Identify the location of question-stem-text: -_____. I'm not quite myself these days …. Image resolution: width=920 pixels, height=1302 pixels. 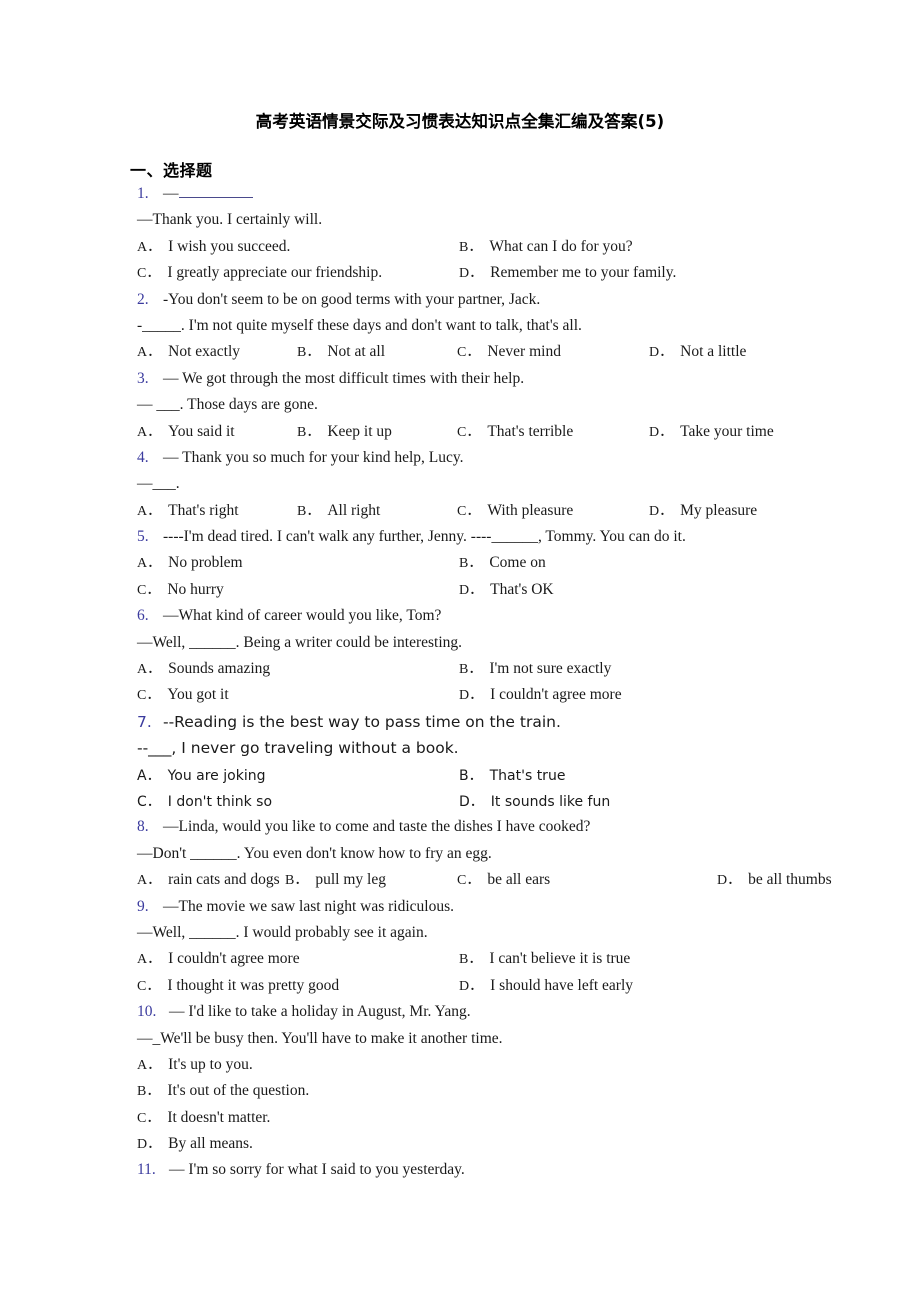
(359, 325).